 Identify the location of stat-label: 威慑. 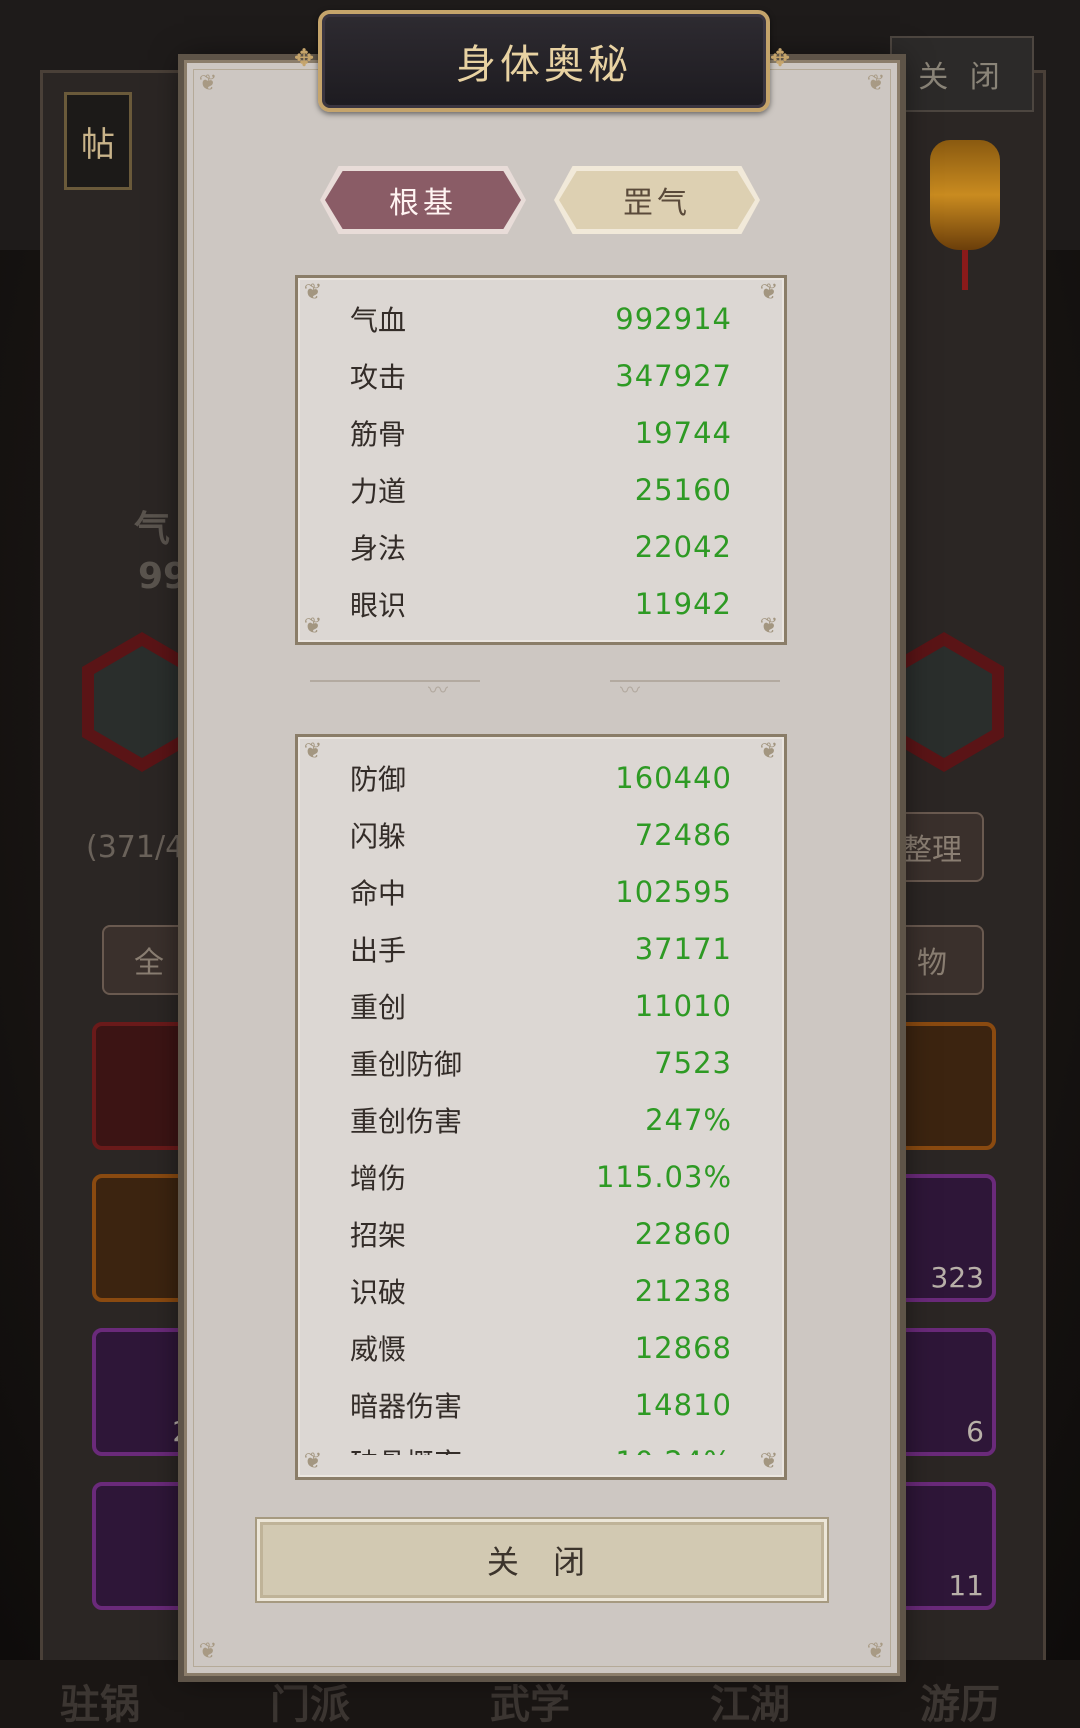
(378, 1349).